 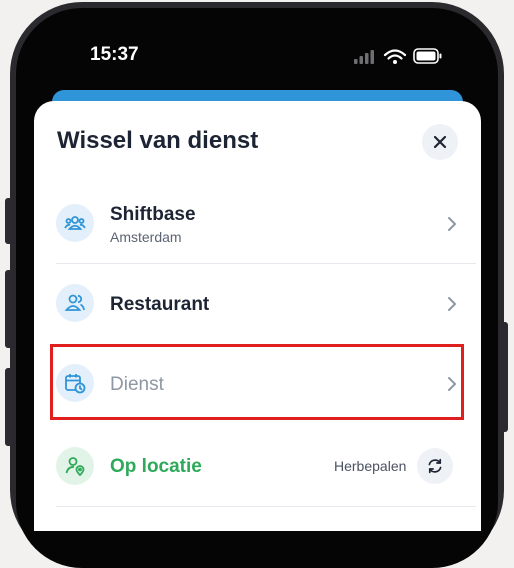 I want to click on wifi-dot, so click(x=395, y=62).